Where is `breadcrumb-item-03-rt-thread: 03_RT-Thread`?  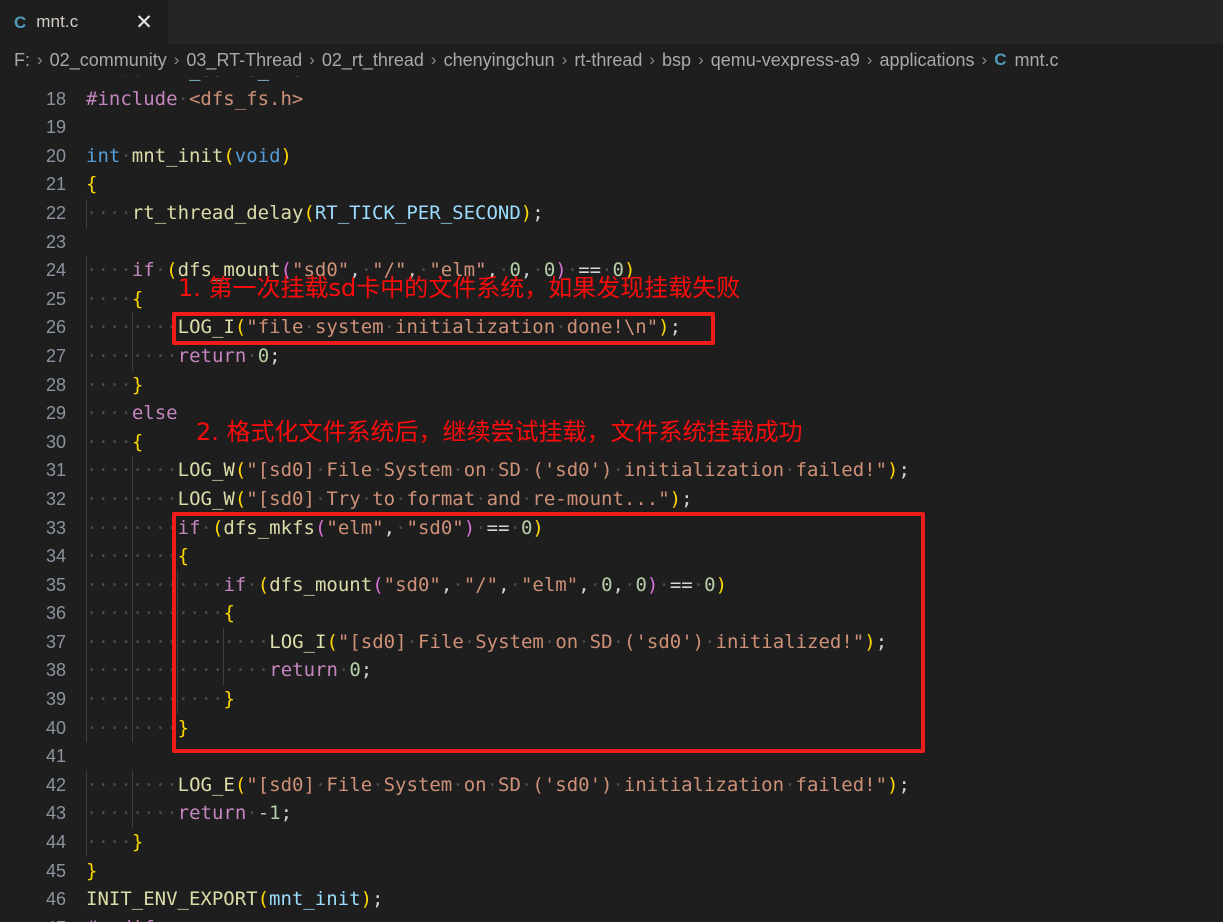 breadcrumb-item-03-rt-thread: 03_RT-Thread is located at coordinates (244, 60).